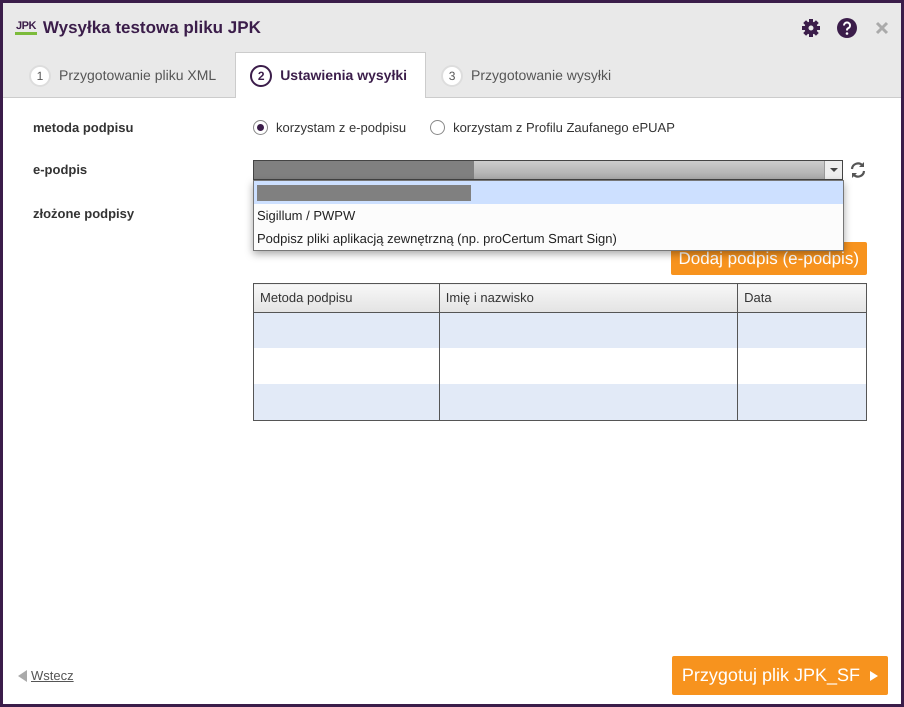 The image size is (904, 707). I want to click on tab: 1 Przygotowanie pliku XML, so click(125, 75).